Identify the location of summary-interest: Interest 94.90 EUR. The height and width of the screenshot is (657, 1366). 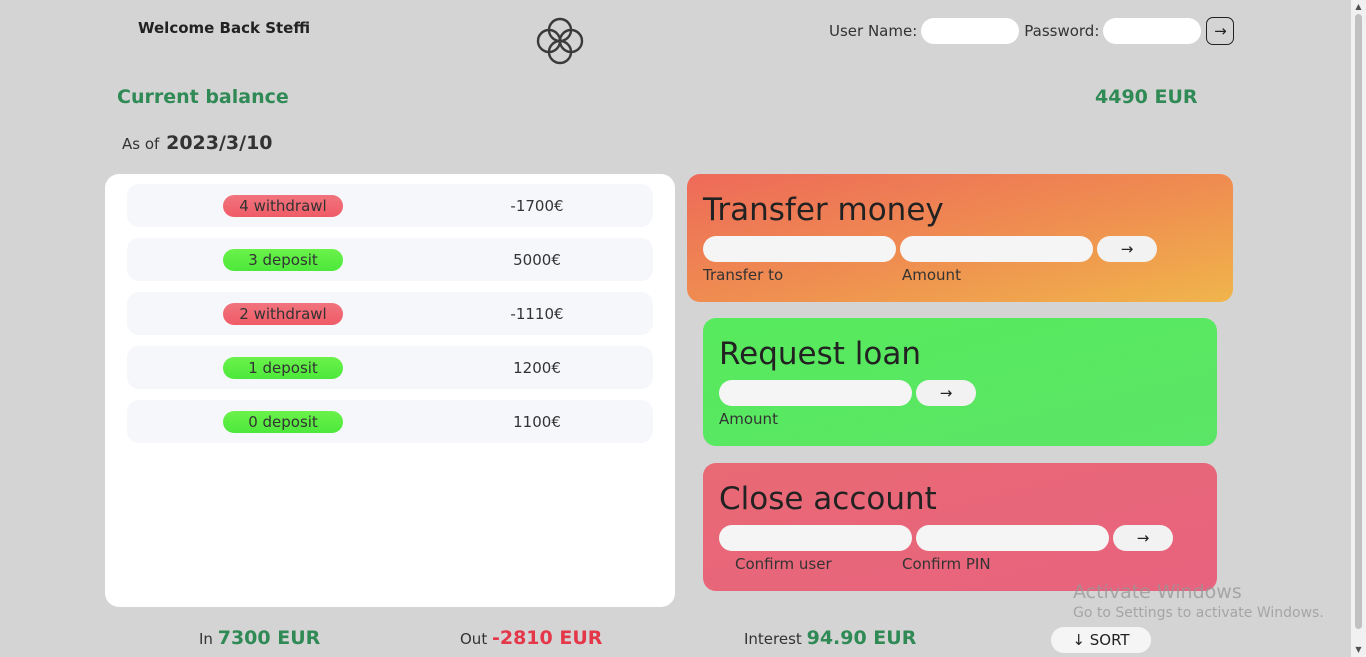
(830, 638).